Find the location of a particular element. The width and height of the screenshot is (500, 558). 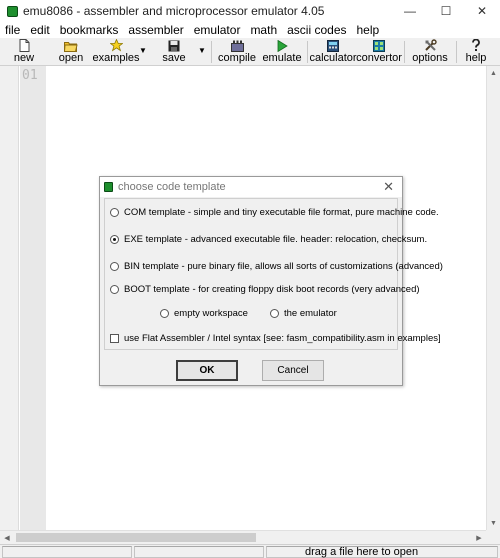

minimize-button: — is located at coordinates (410, 11).